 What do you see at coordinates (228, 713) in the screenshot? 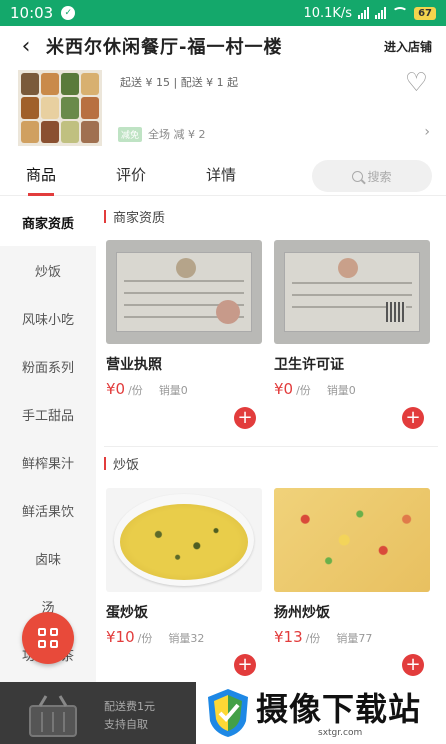
I see `watermark-logo` at bounding box center [228, 713].